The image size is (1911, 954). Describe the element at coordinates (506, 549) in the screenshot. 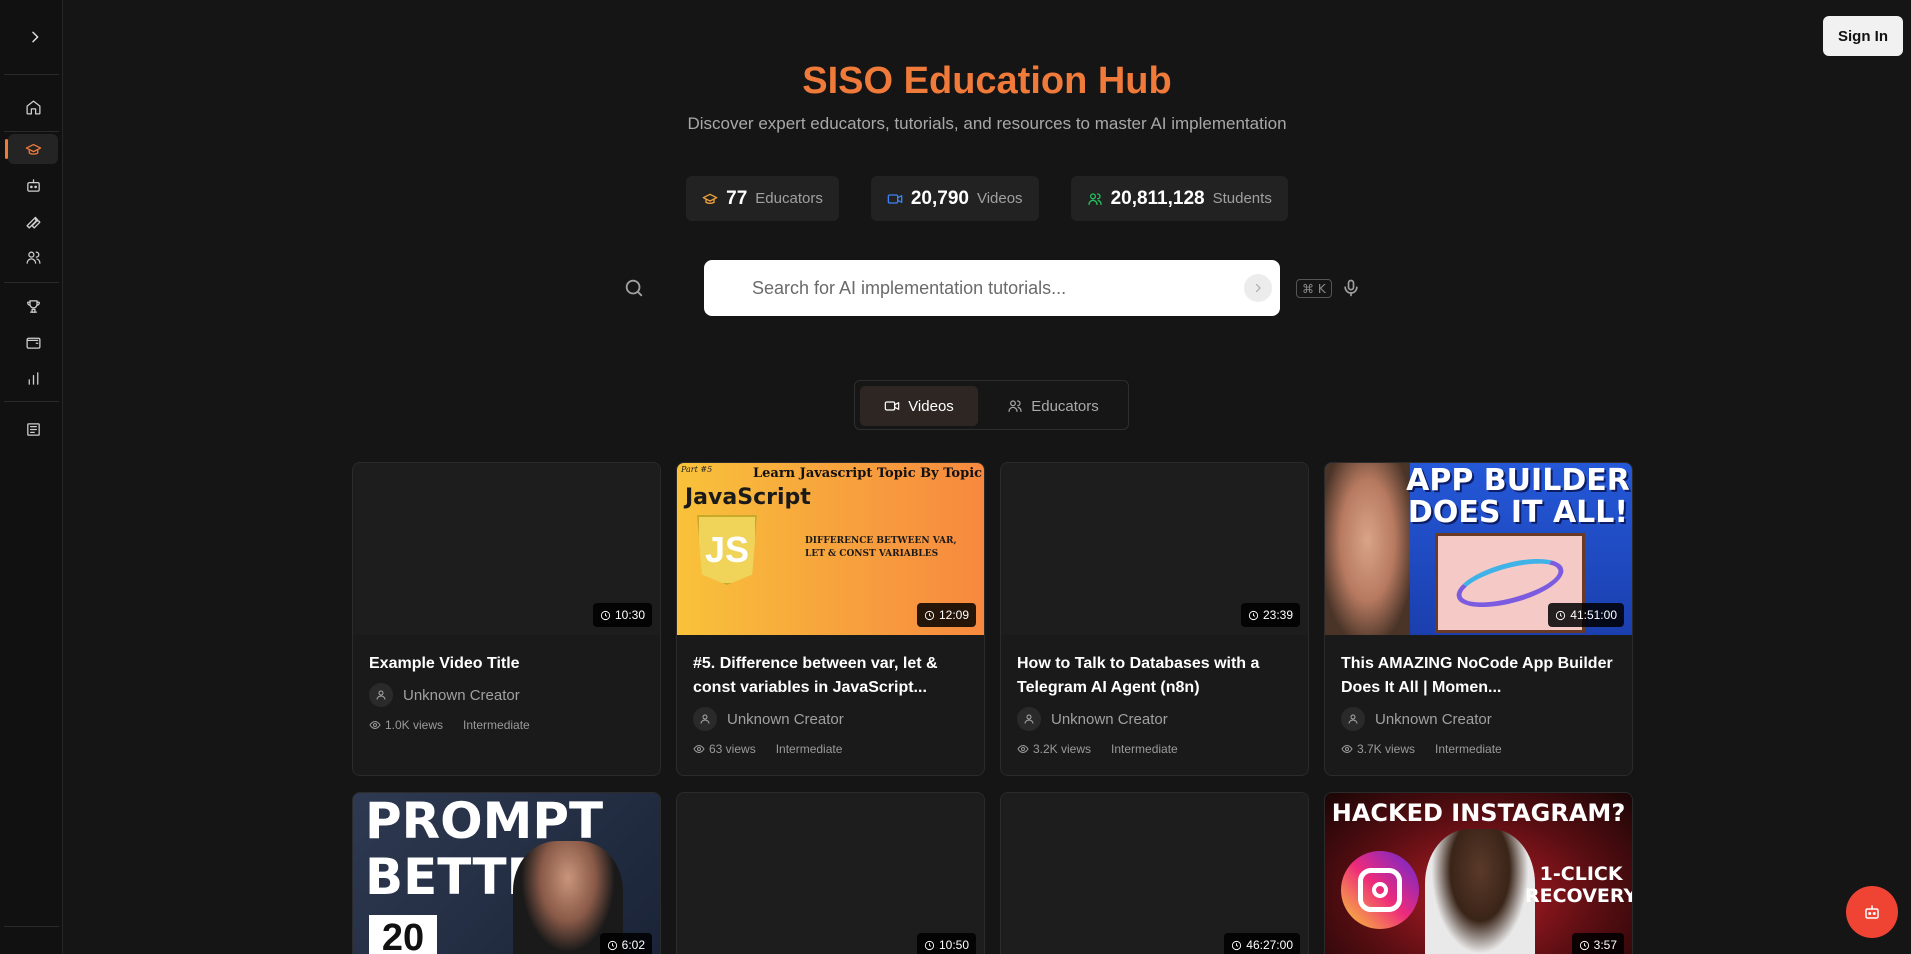

I see `video-thumbnail: 10:30` at that location.